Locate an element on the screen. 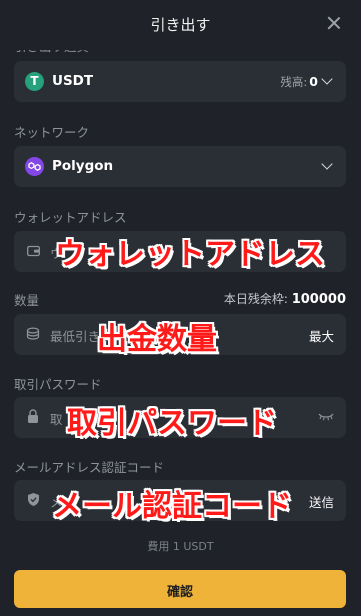 This screenshot has height=616, width=361. max-button: 最大 is located at coordinates (321, 335).